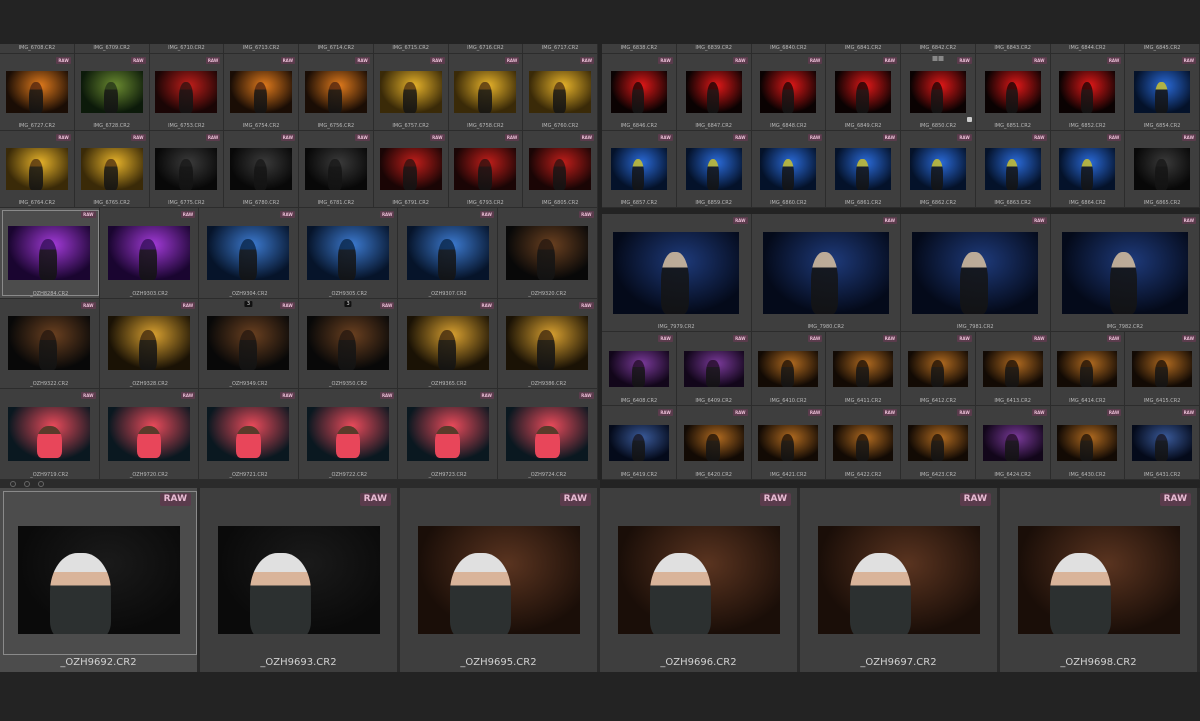 Image resolution: width=1200 pixels, height=721 pixels. Describe the element at coordinates (411, 92) in the screenshot. I see `photo-cell: RAW IMG_6757.CR2` at that location.